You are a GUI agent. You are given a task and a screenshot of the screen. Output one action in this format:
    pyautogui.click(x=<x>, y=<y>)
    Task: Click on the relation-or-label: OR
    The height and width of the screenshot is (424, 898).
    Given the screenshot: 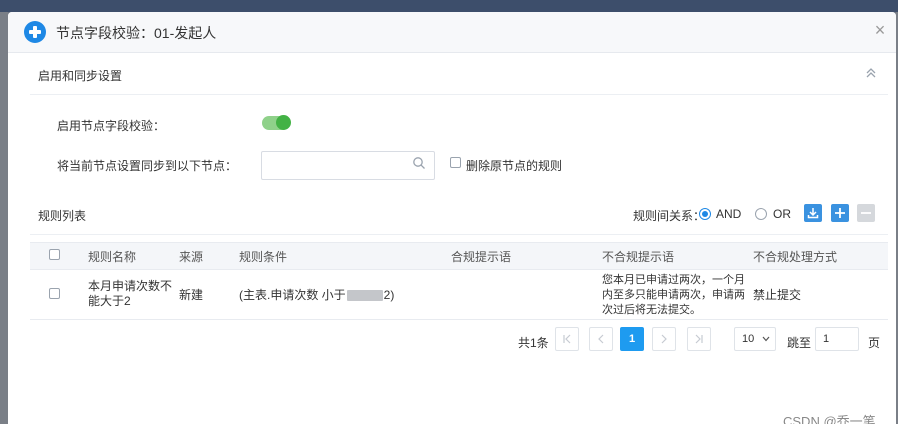 What is the action you would take?
    pyautogui.click(x=782, y=214)
    